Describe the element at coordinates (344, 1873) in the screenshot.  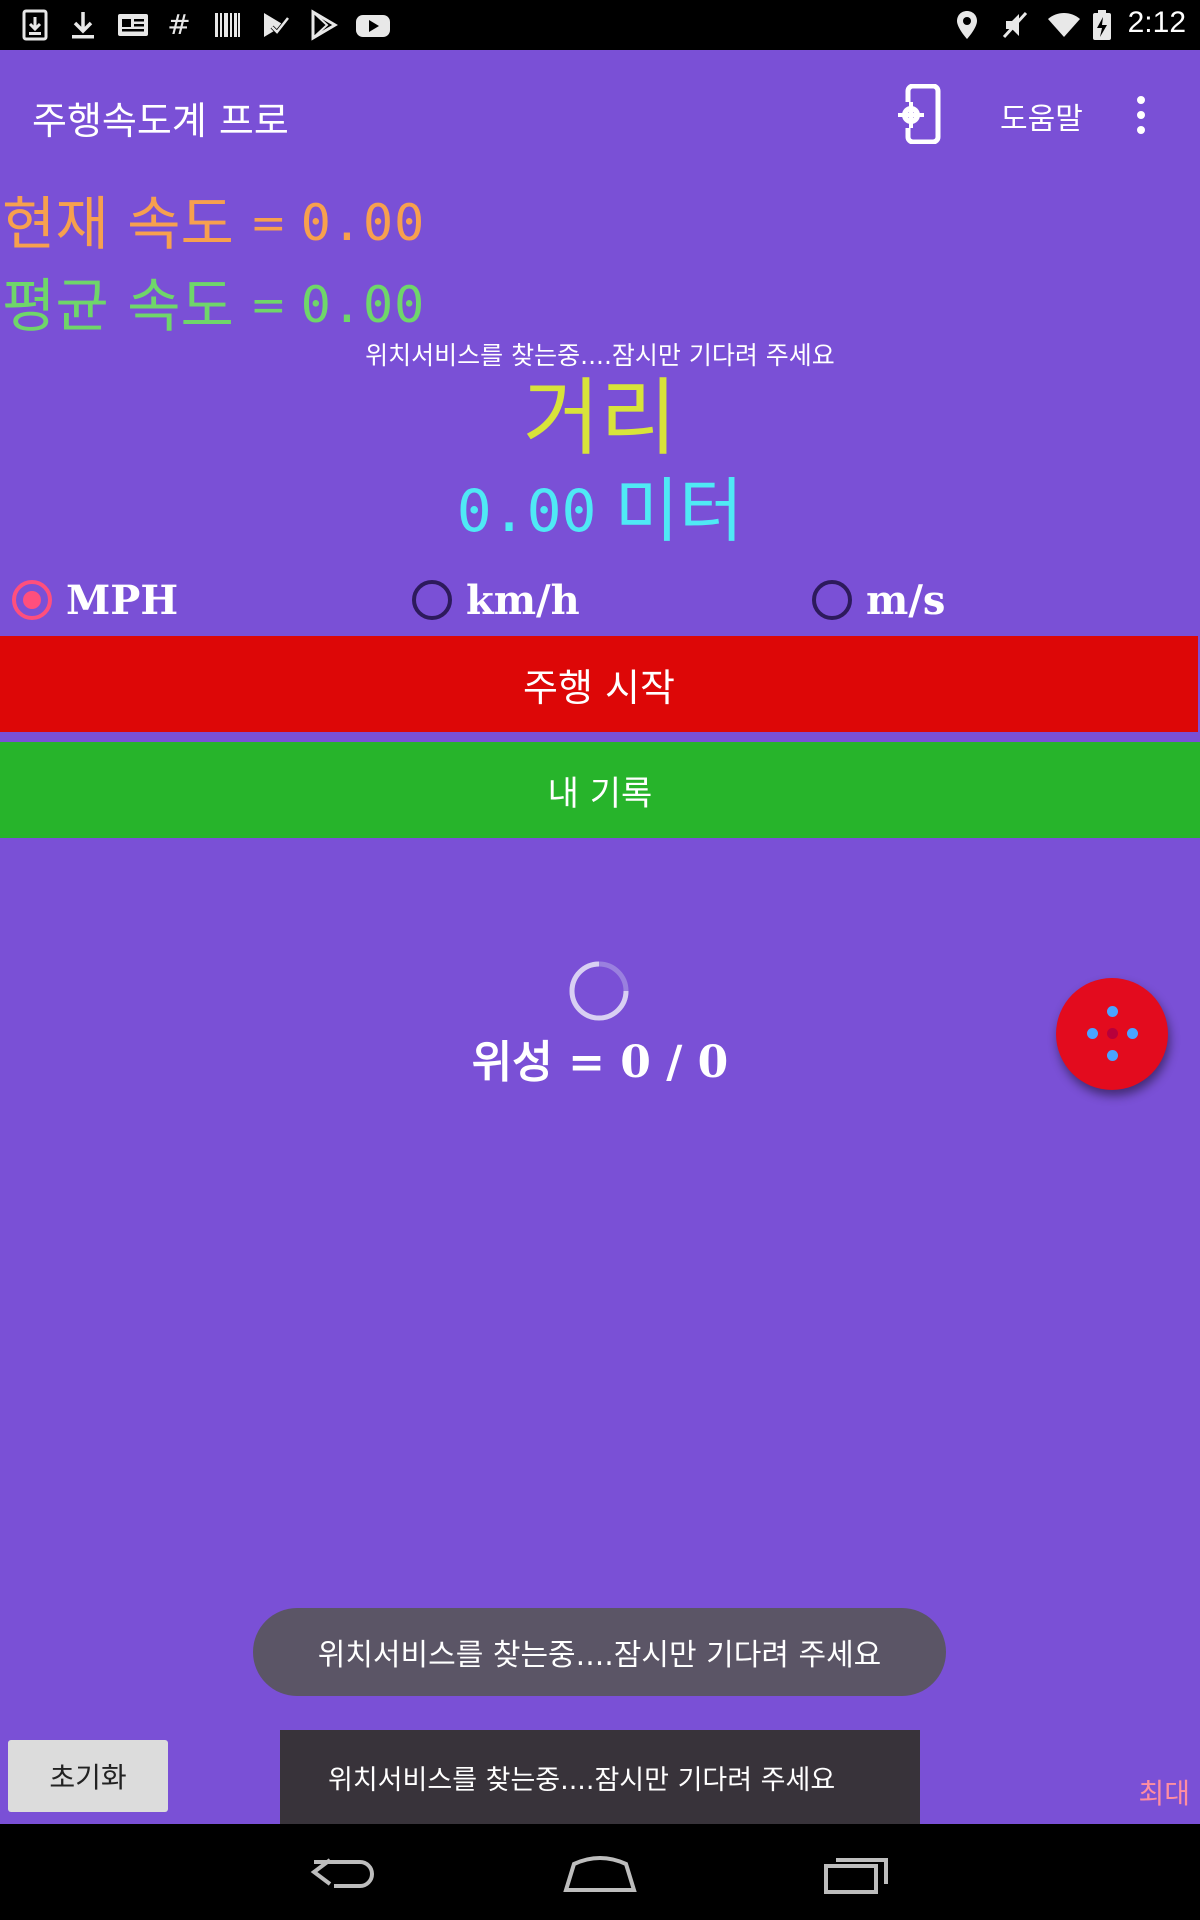
I see `back-icon` at that location.